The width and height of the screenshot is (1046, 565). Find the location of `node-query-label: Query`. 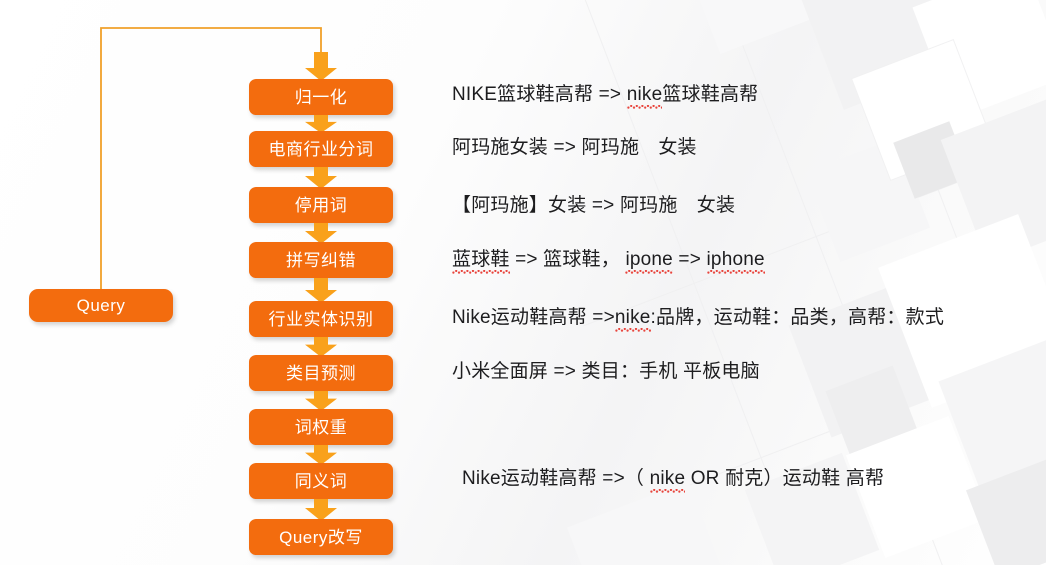

node-query-label: Query is located at coordinates (101, 305).